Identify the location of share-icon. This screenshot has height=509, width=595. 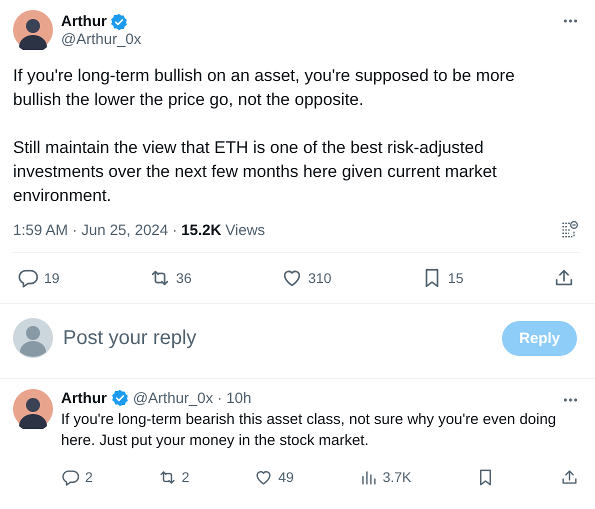
(569, 477).